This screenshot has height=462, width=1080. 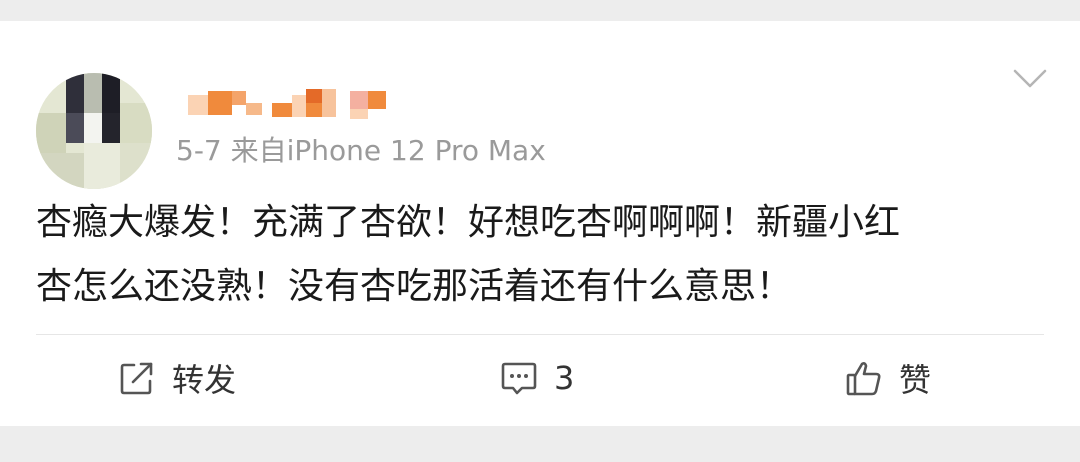 What do you see at coordinates (1030, 79) in the screenshot?
I see `chevron-down-icon` at bounding box center [1030, 79].